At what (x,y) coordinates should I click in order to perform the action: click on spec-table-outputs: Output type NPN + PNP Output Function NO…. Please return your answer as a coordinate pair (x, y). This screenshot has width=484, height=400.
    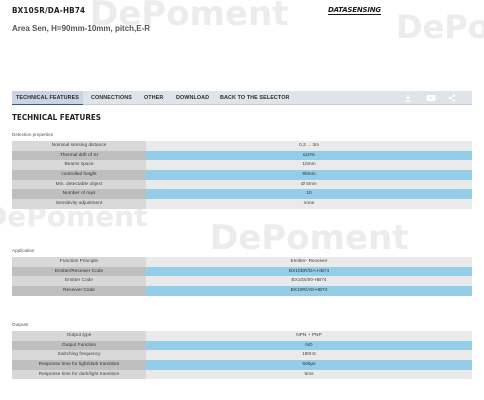
    Looking at the image, I should click on (242, 355).